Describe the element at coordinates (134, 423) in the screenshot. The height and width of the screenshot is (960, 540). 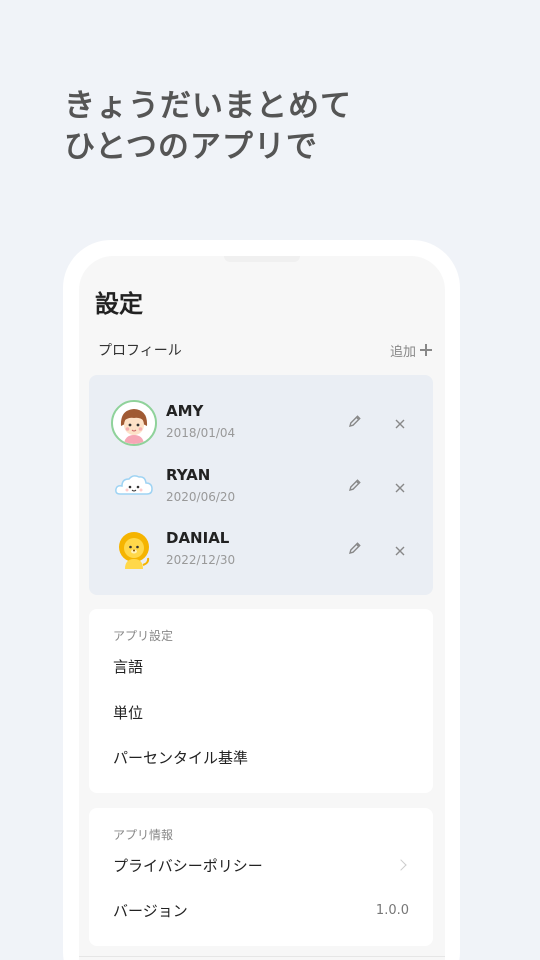
I see `girl-avatar-icon` at that location.